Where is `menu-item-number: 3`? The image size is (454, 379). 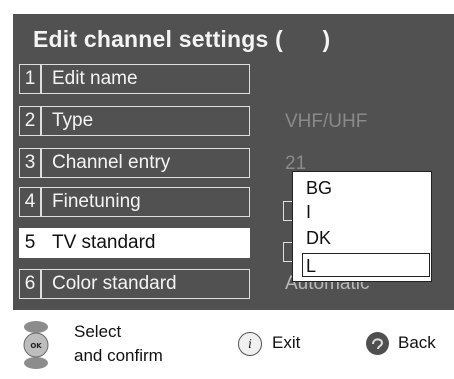 menu-item-number: 3 is located at coordinates (30, 163).